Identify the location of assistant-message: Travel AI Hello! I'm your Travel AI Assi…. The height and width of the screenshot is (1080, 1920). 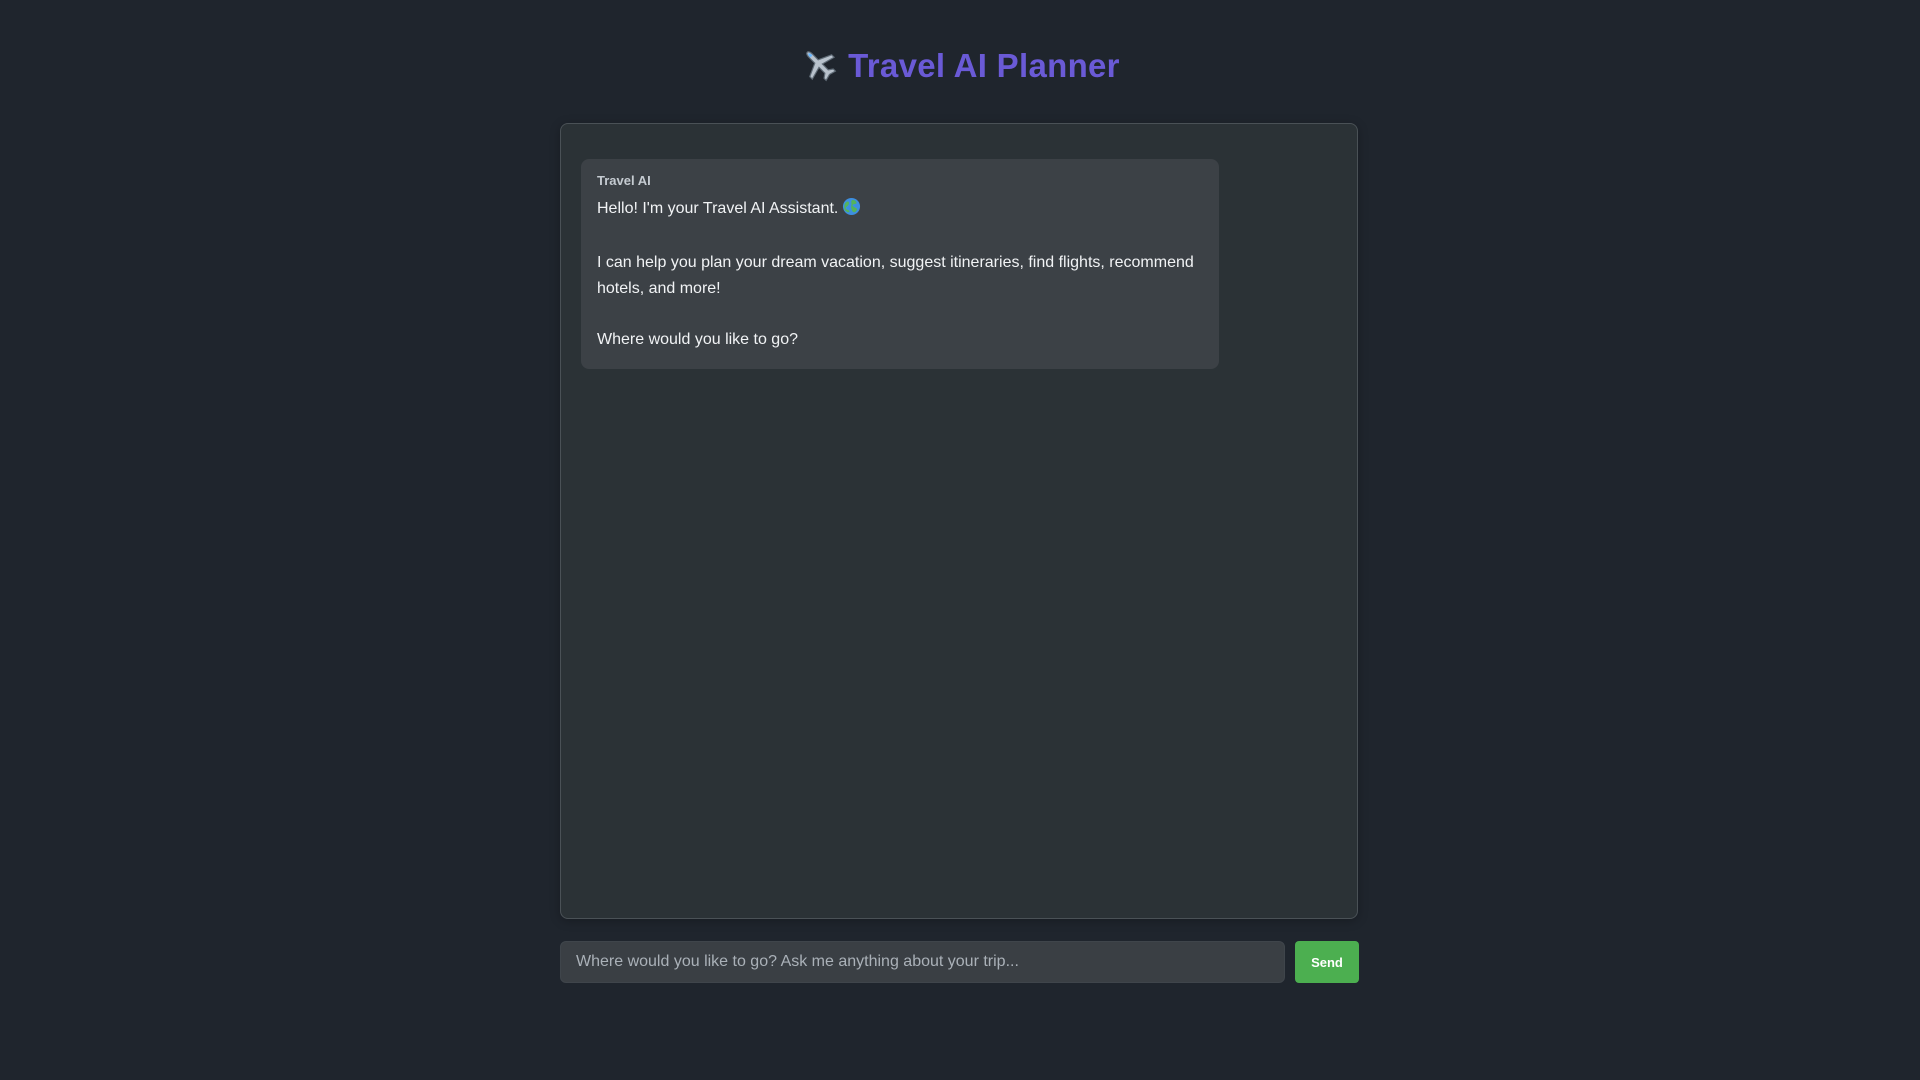
(900, 264).